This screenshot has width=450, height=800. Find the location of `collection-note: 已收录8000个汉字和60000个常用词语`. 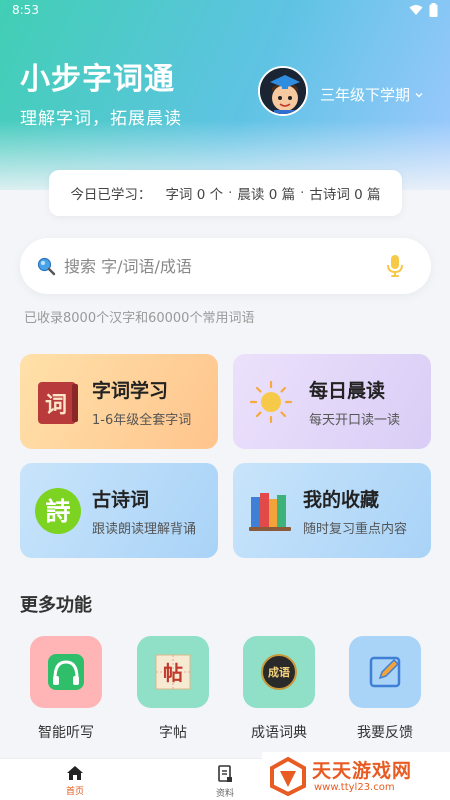

collection-note: 已收录8000个汉字和60000个常用词语 is located at coordinates (139, 318).